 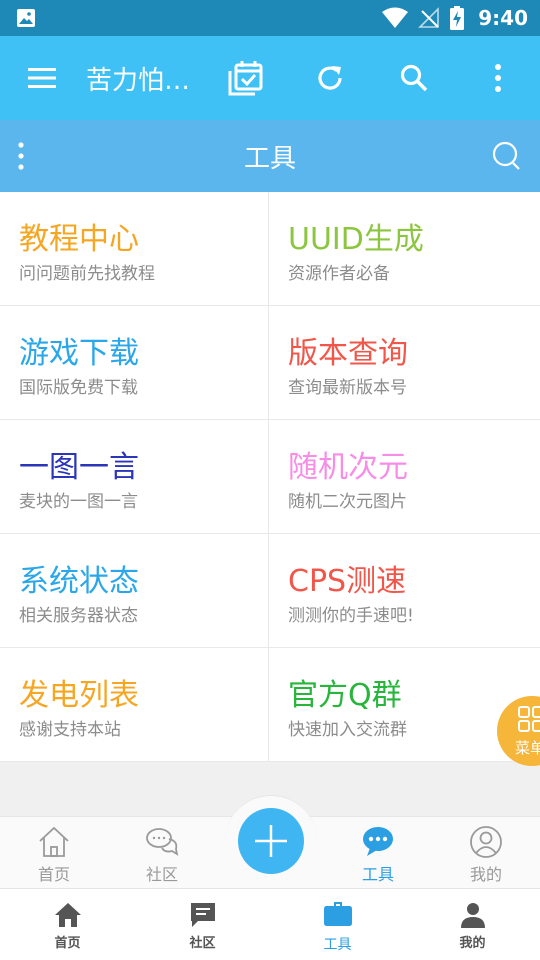 I want to click on user-circle-icon, so click(x=486, y=842).